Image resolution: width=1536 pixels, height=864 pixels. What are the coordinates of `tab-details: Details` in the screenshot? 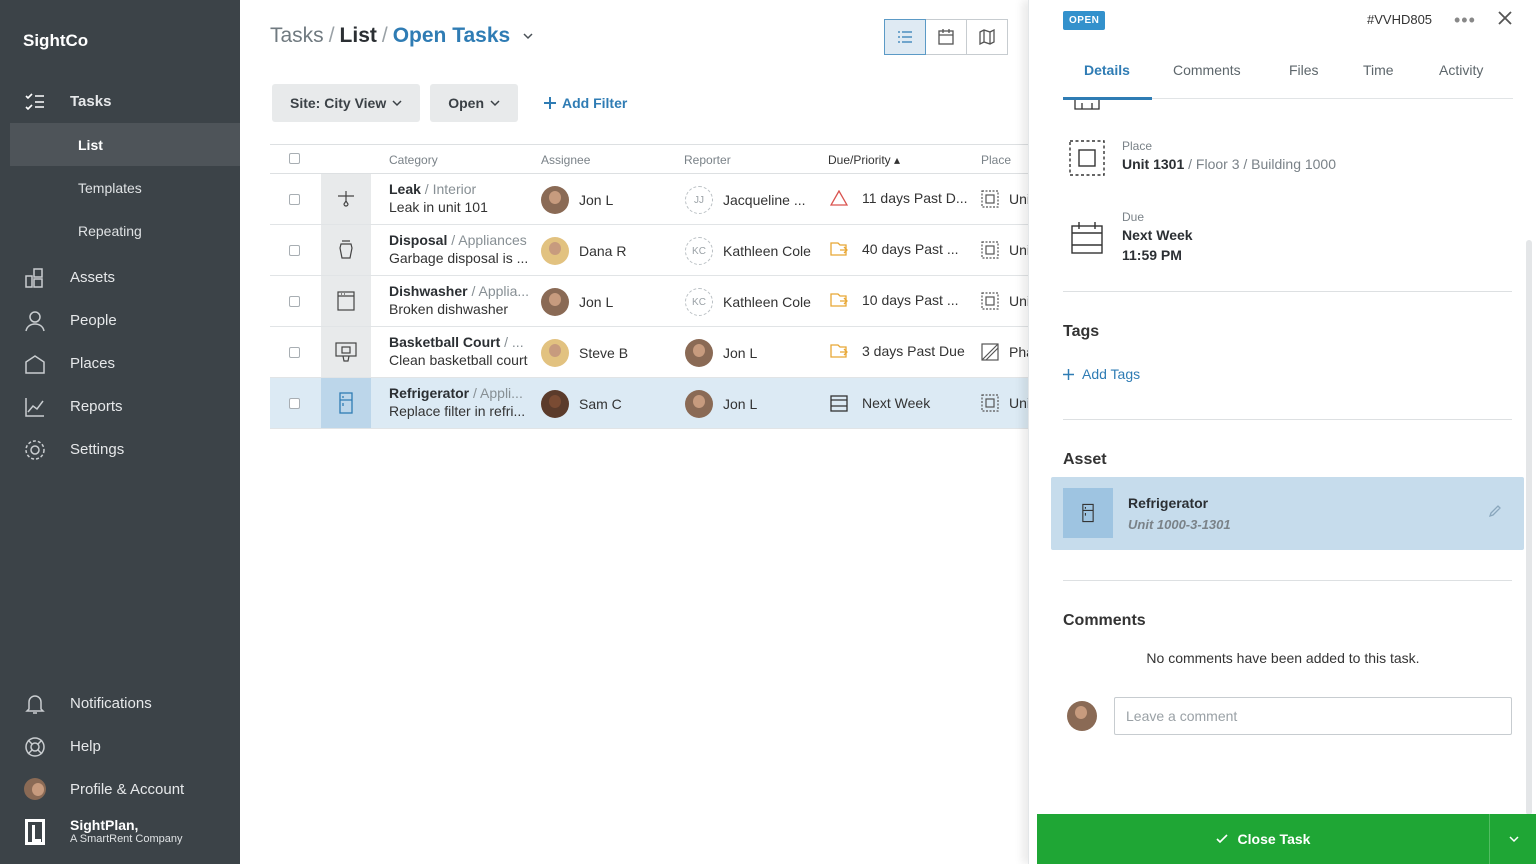 It's located at (1107, 70).